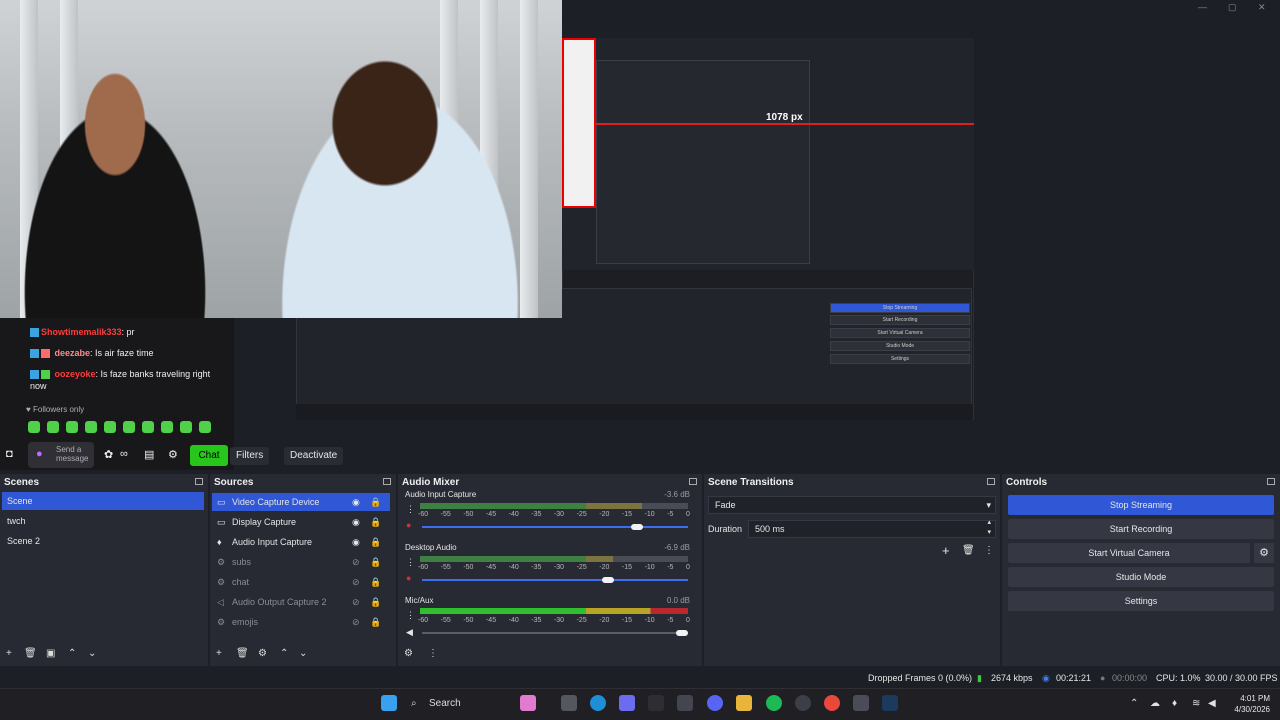 The width and height of the screenshot is (1280, 720). What do you see at coordinates (1141, 577) in the screenshot?
I see `studio-mode-button: Studio Mode` at bounding box center [1141, 577].